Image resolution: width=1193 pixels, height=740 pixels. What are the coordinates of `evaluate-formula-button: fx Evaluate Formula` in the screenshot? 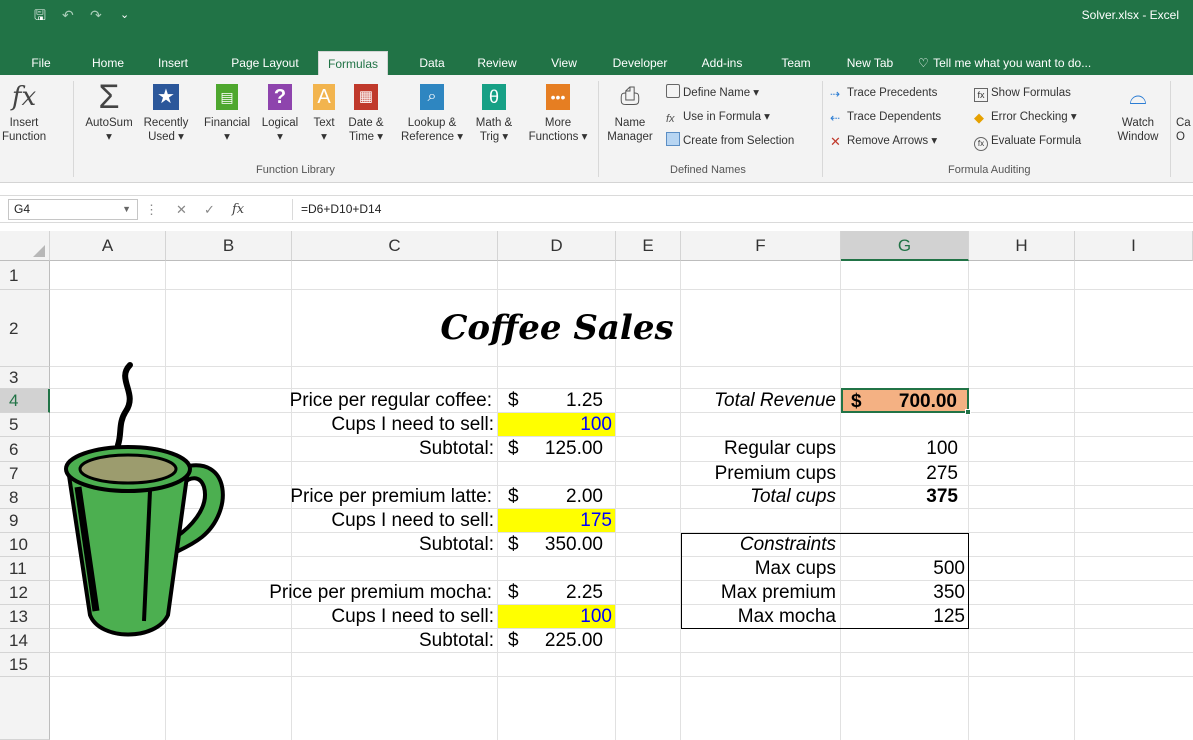 It's located at (1027, 141).